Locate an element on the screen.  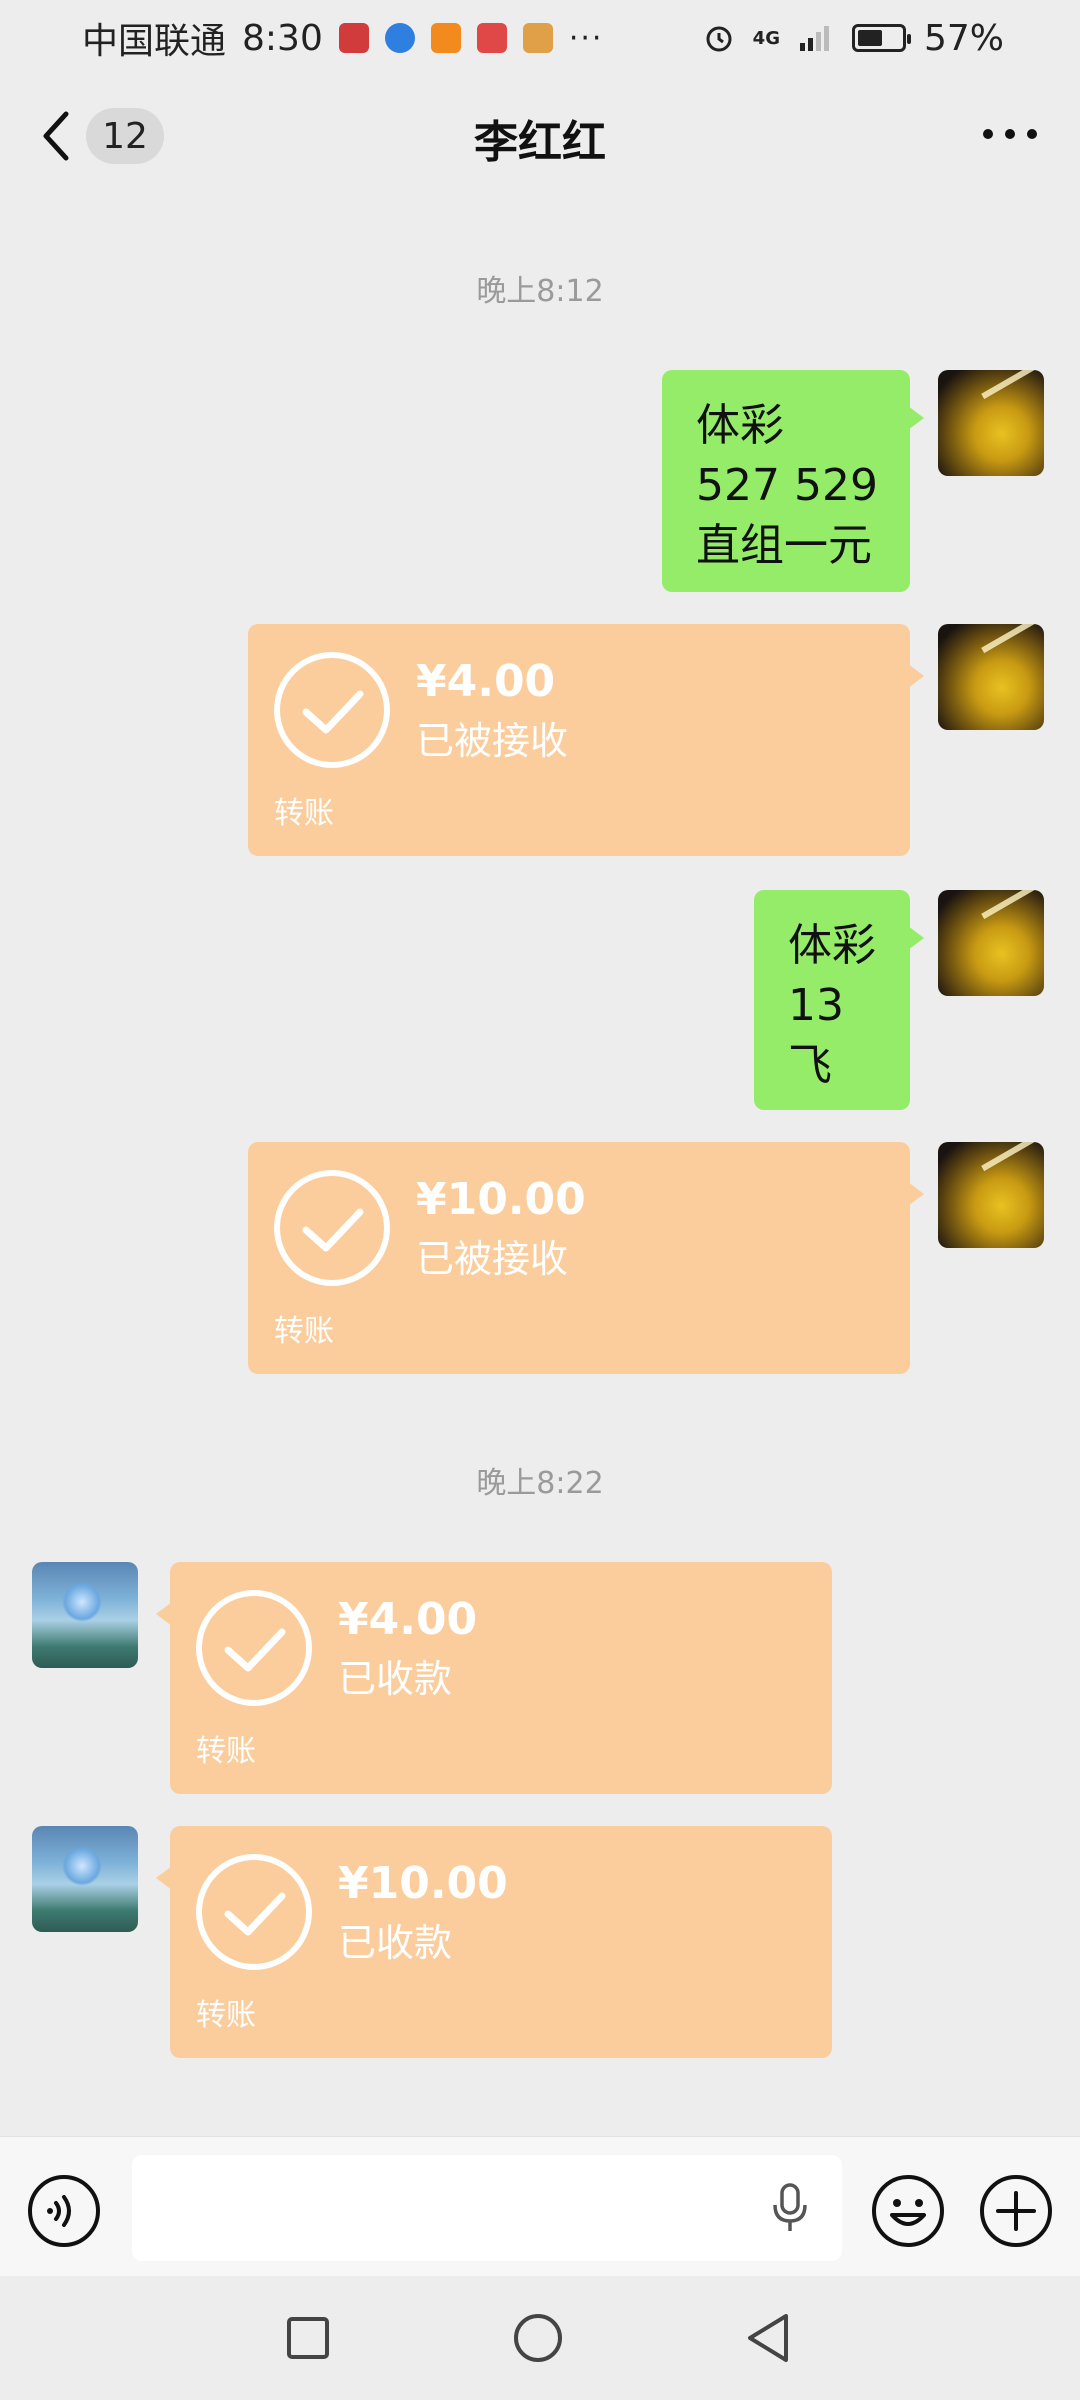
clock: 8:30 is located at coordinates (282, 38).